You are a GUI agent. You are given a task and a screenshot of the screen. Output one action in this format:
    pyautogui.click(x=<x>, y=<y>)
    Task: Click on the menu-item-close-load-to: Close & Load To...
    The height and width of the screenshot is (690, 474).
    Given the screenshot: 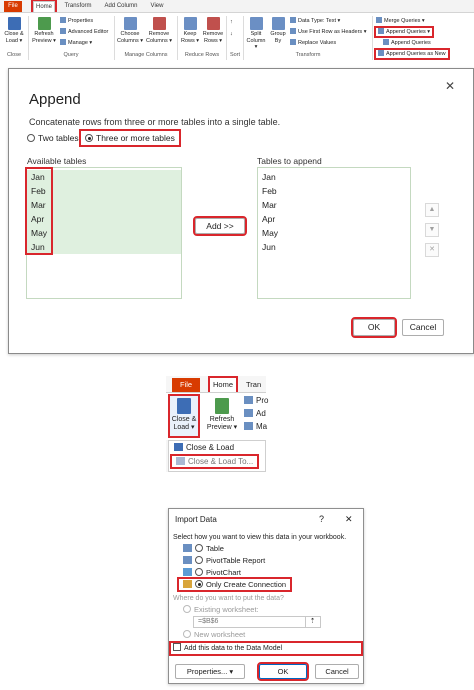 What is the action you would take?
    pyautogui.click(x=214, y=461)
    